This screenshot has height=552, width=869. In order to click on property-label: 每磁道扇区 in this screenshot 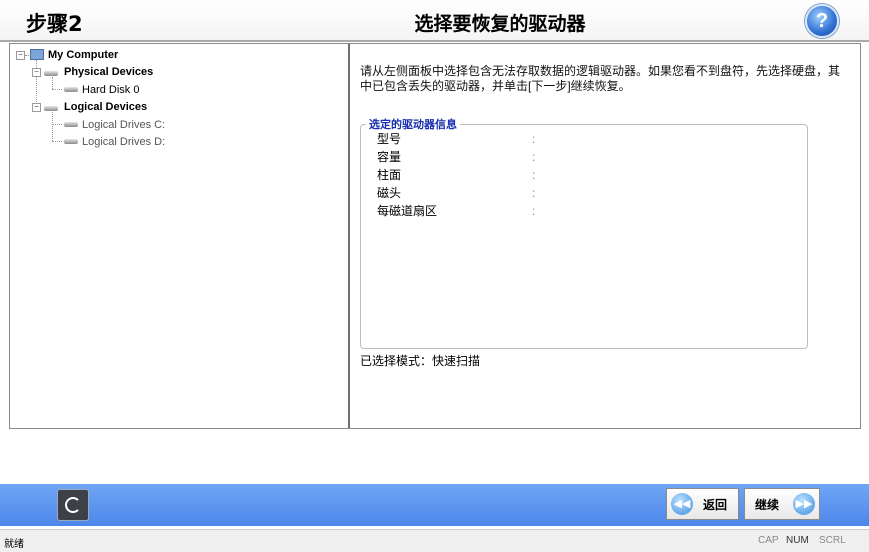, I will do `click(407, 211)`.